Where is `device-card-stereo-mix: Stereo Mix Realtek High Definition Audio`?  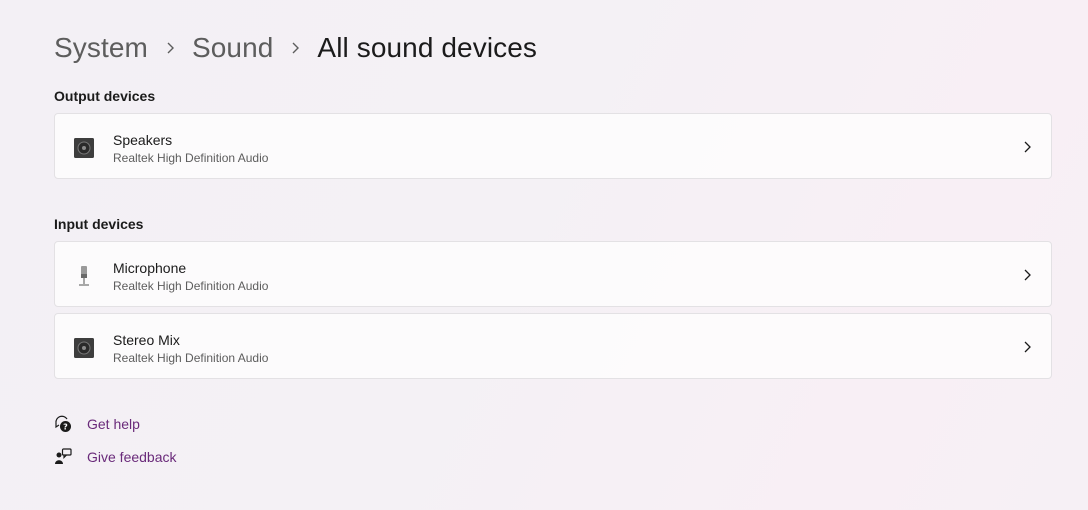
device-card-stereo-mix: Stereo Mix Realtek High Definition Audio is located at coordinates (553, 346).